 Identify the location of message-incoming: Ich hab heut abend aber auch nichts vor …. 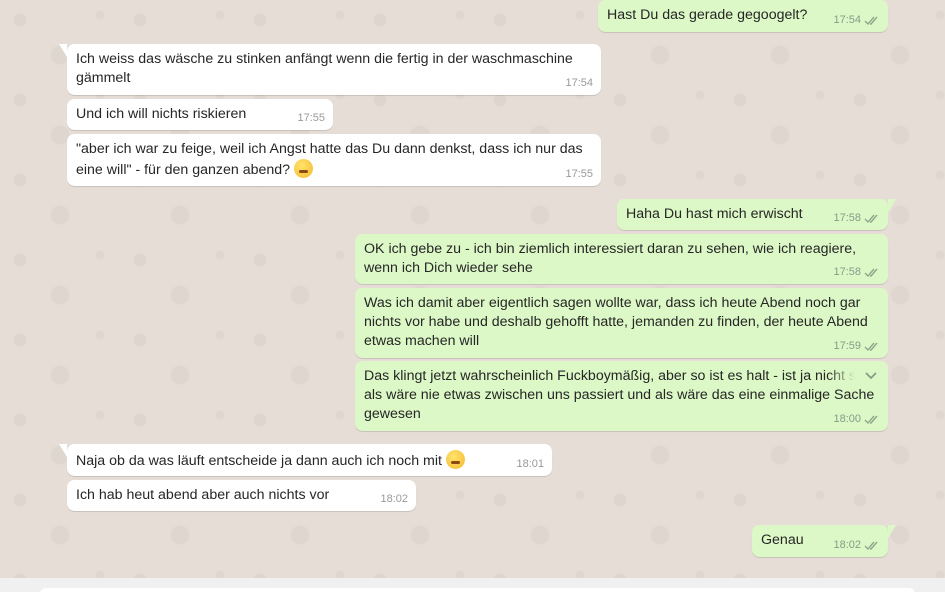
(241, 495).